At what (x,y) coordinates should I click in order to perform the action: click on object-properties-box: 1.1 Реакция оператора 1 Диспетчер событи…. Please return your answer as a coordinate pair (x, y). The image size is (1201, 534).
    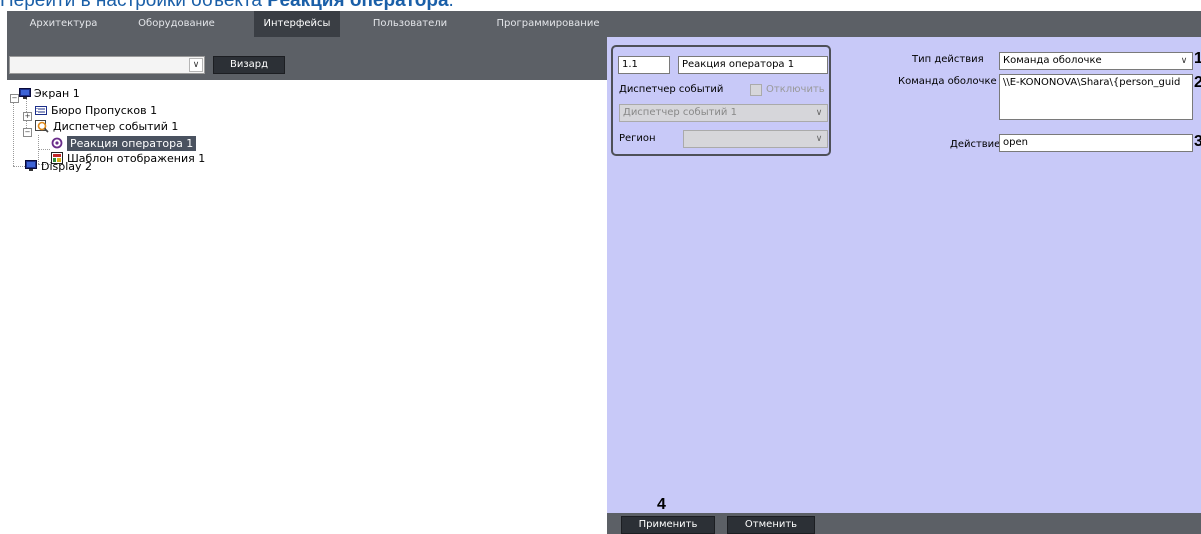
    Looking at the image, I should click on (721, 100).